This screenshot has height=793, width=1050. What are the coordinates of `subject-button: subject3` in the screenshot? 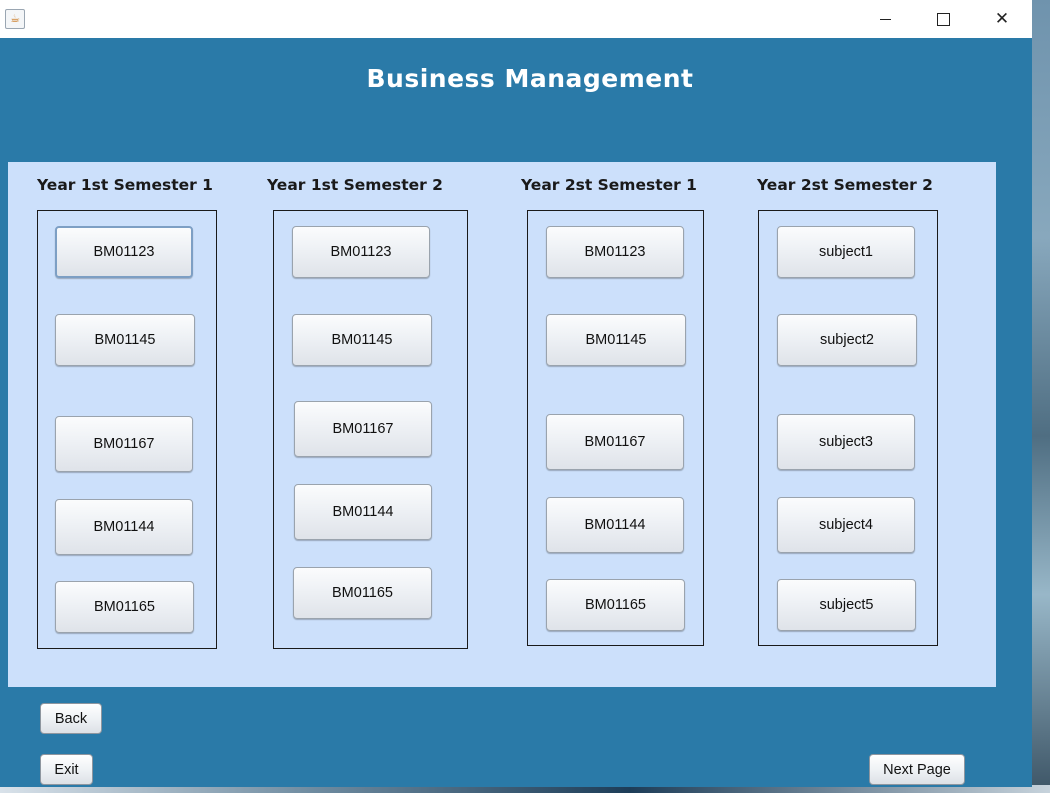 It's located at (846, 442).